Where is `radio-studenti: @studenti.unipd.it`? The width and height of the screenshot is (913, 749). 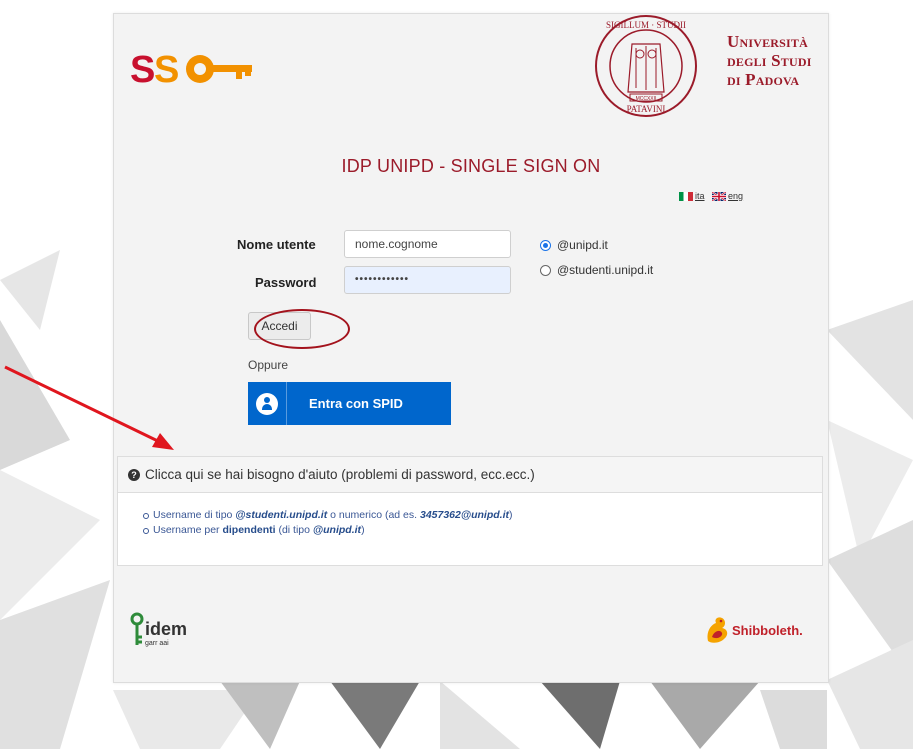 radio-studenti: @studenti.unipd.it is located at coordinates (596, 270).